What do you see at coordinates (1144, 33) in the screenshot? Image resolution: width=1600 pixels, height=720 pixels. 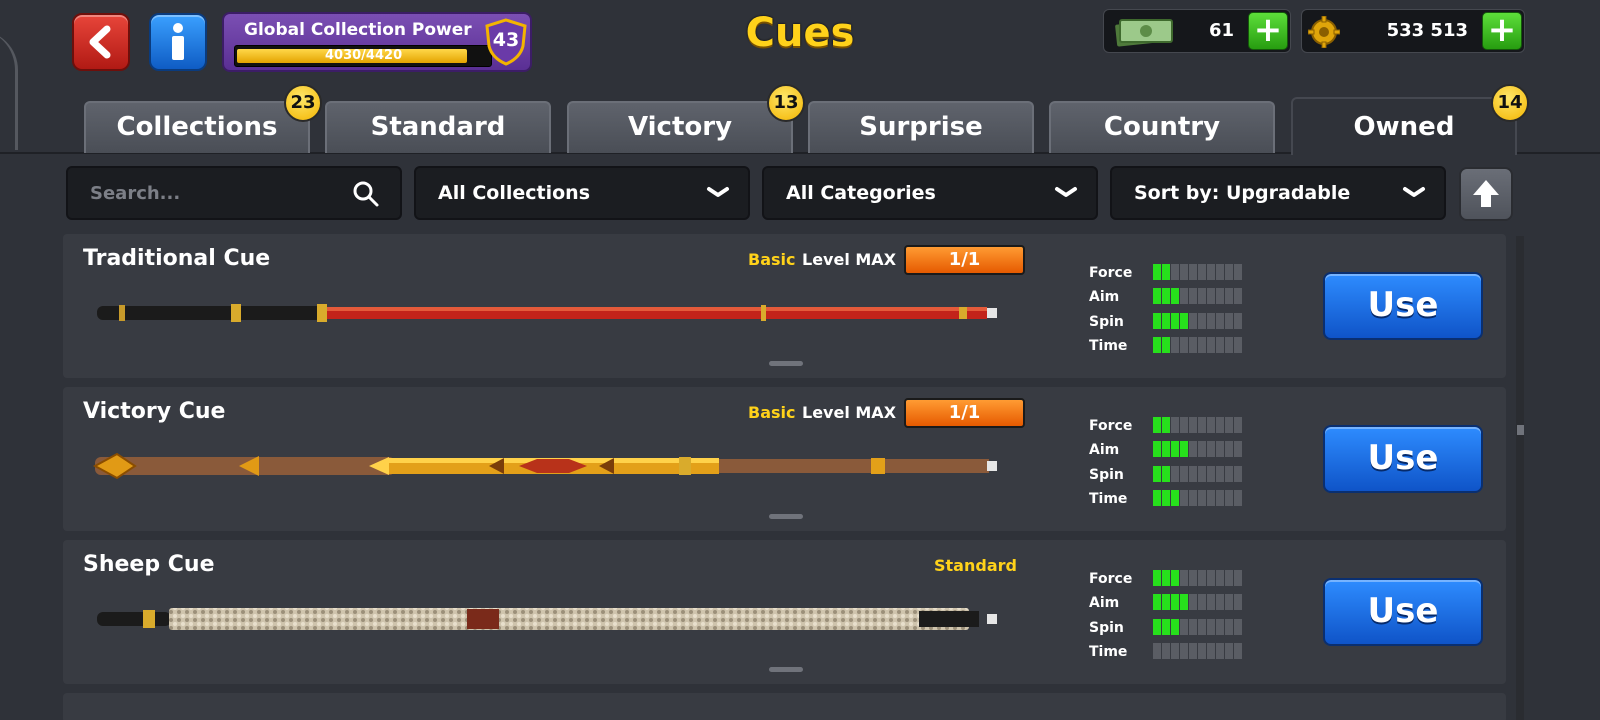 I see `cash-icon` at bounding box center [1144, 33].